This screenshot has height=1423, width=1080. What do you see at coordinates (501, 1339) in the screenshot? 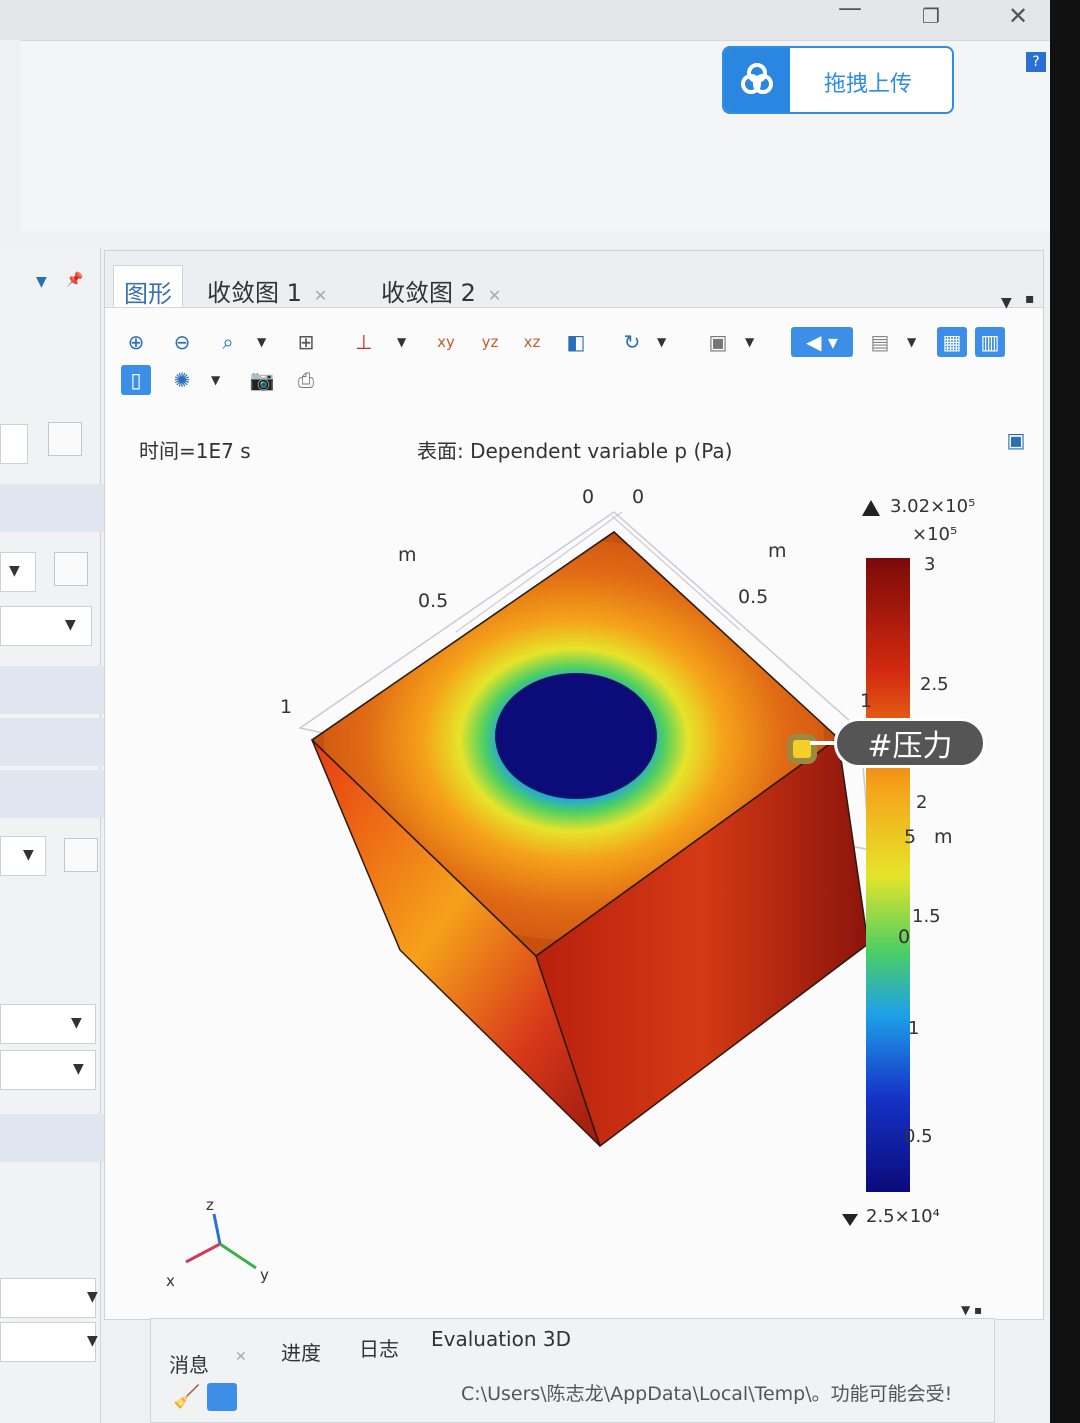
I see `tab-evaluation-3d: Evaluation 3D` at bounding box center [501, 1339].